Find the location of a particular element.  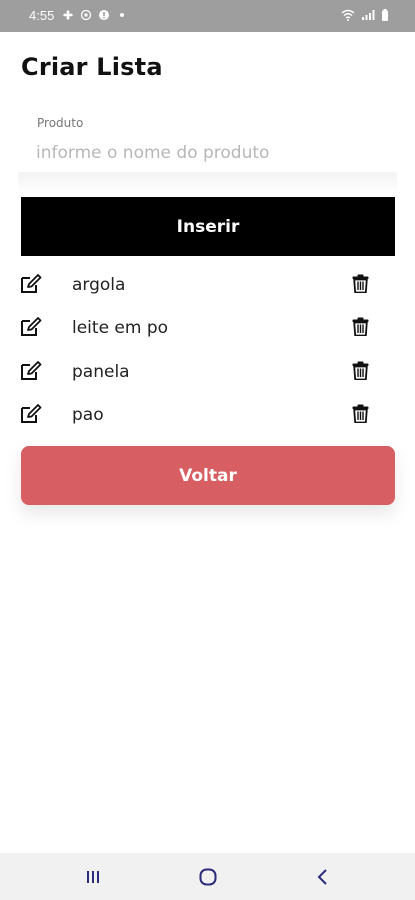

page-title: Criar Lista is located at coordinates (92, 67).